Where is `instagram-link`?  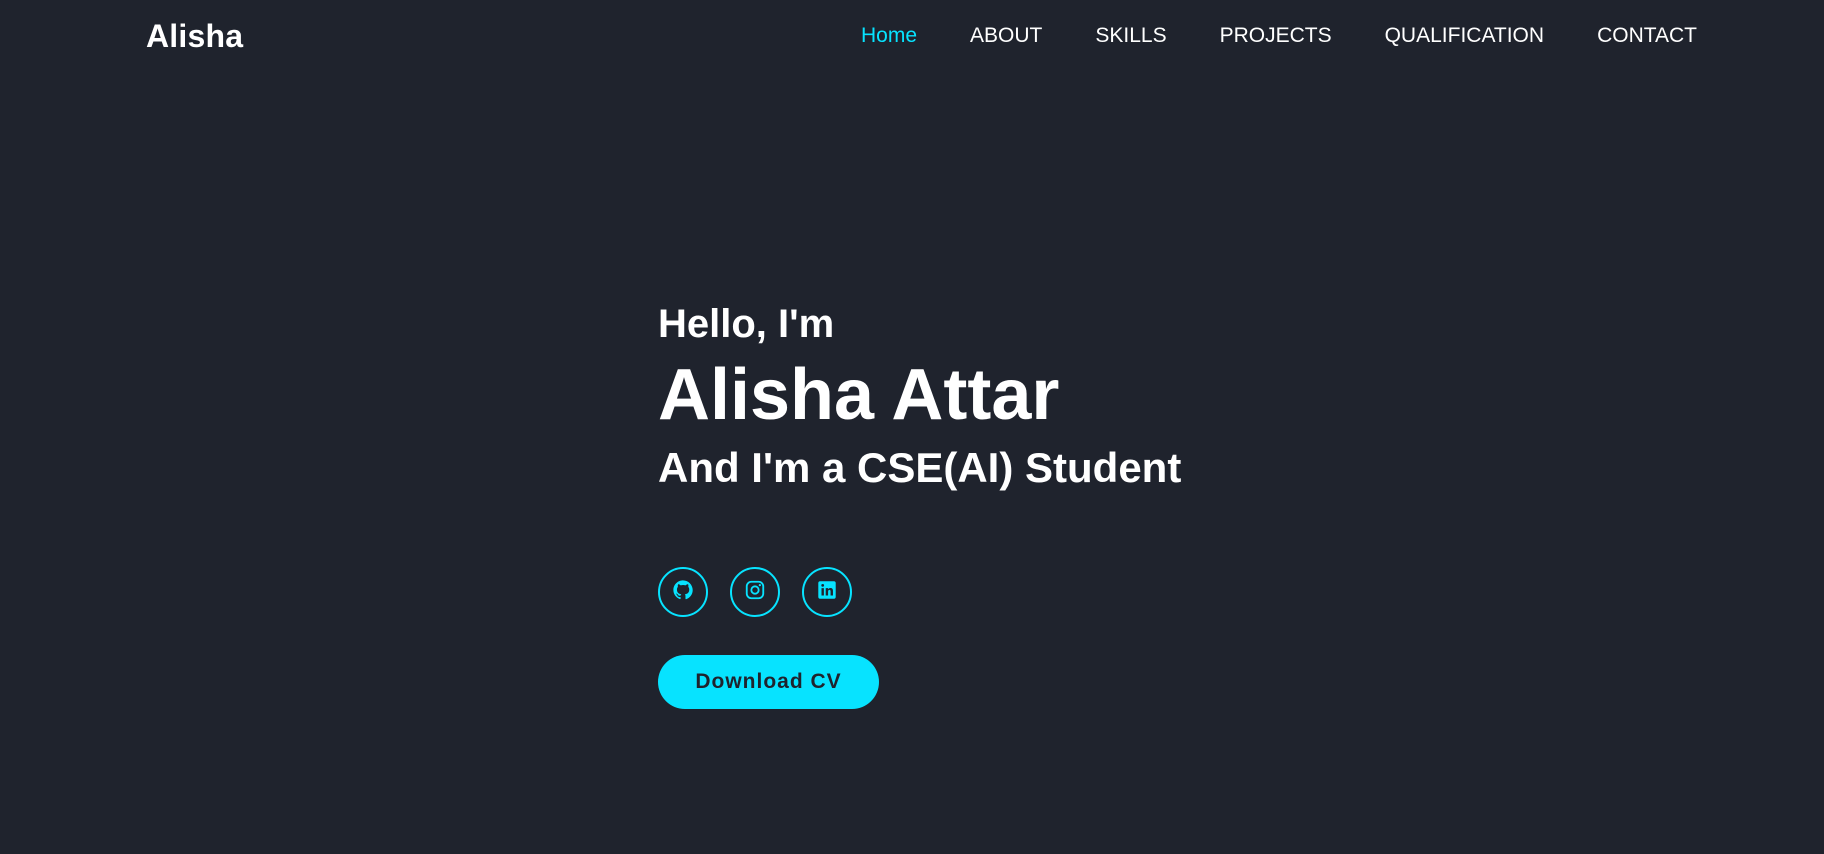
instagram-link is located at coordinates (755, 592).